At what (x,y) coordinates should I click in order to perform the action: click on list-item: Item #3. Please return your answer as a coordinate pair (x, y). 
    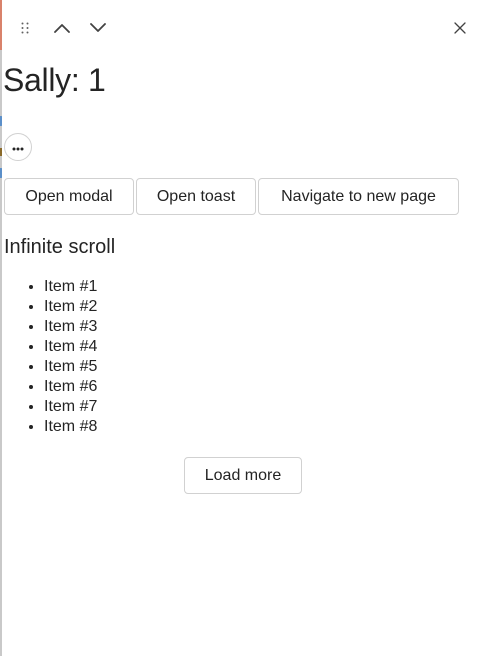
    Looking at the image, I should click on (70, 327).